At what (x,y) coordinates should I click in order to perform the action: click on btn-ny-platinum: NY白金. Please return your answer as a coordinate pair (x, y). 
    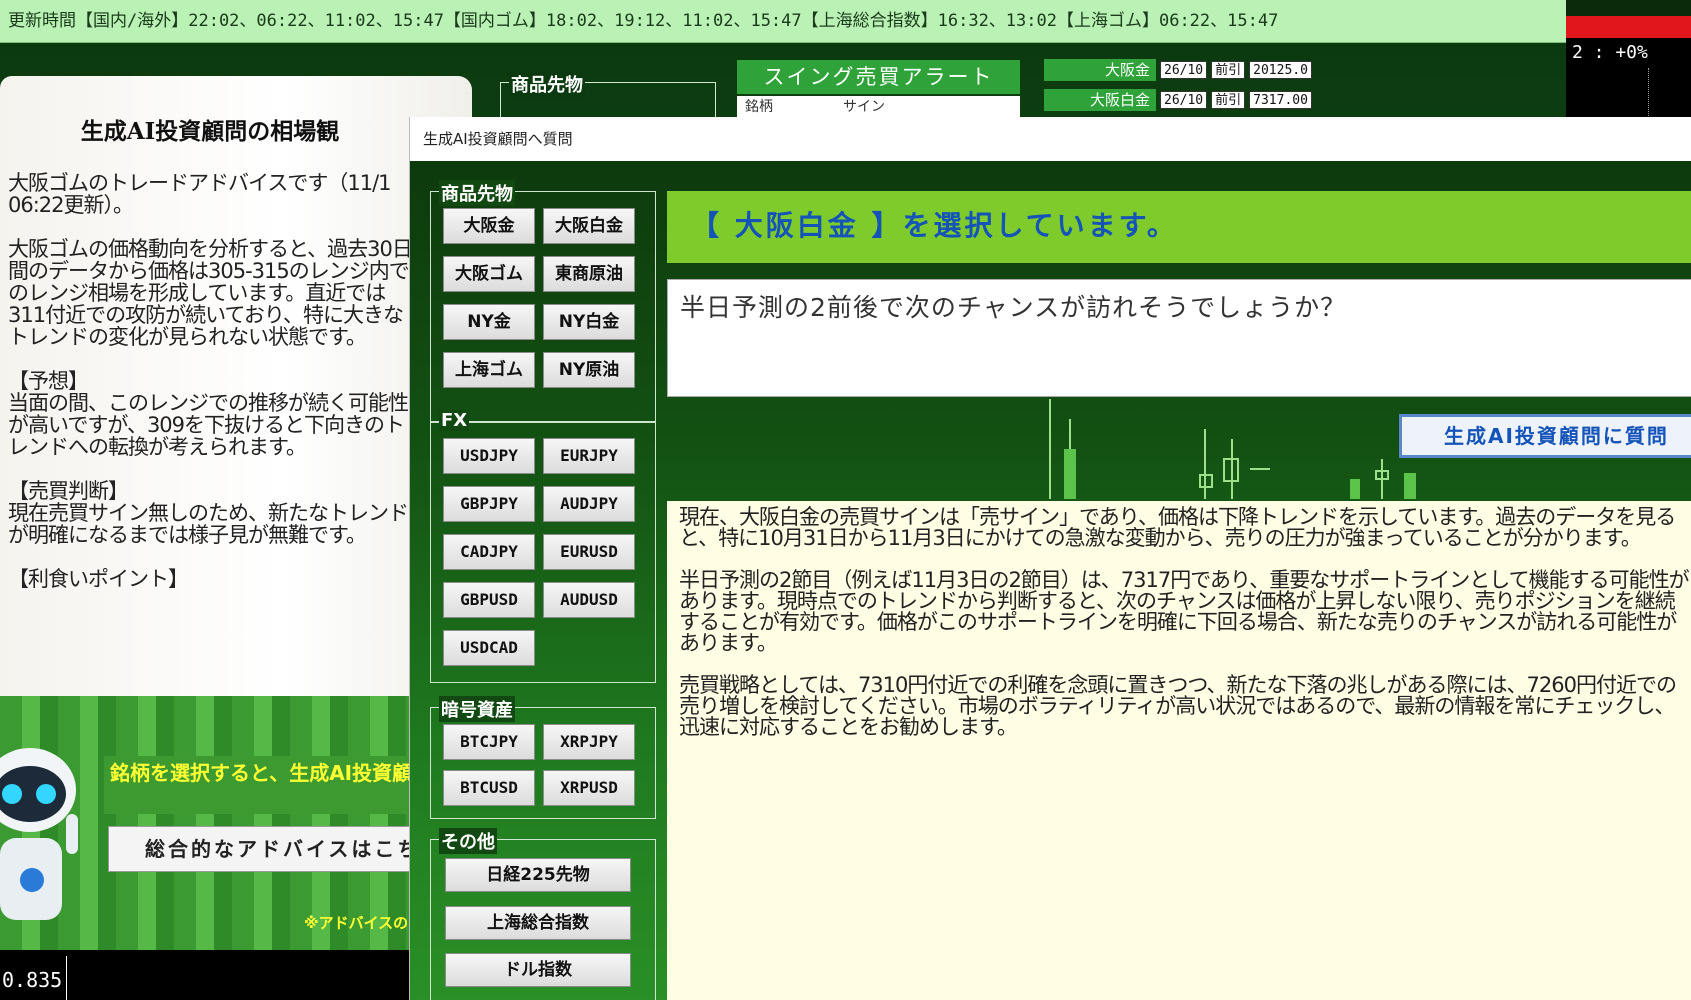
    Looking at the image, I should click on (589, 322).